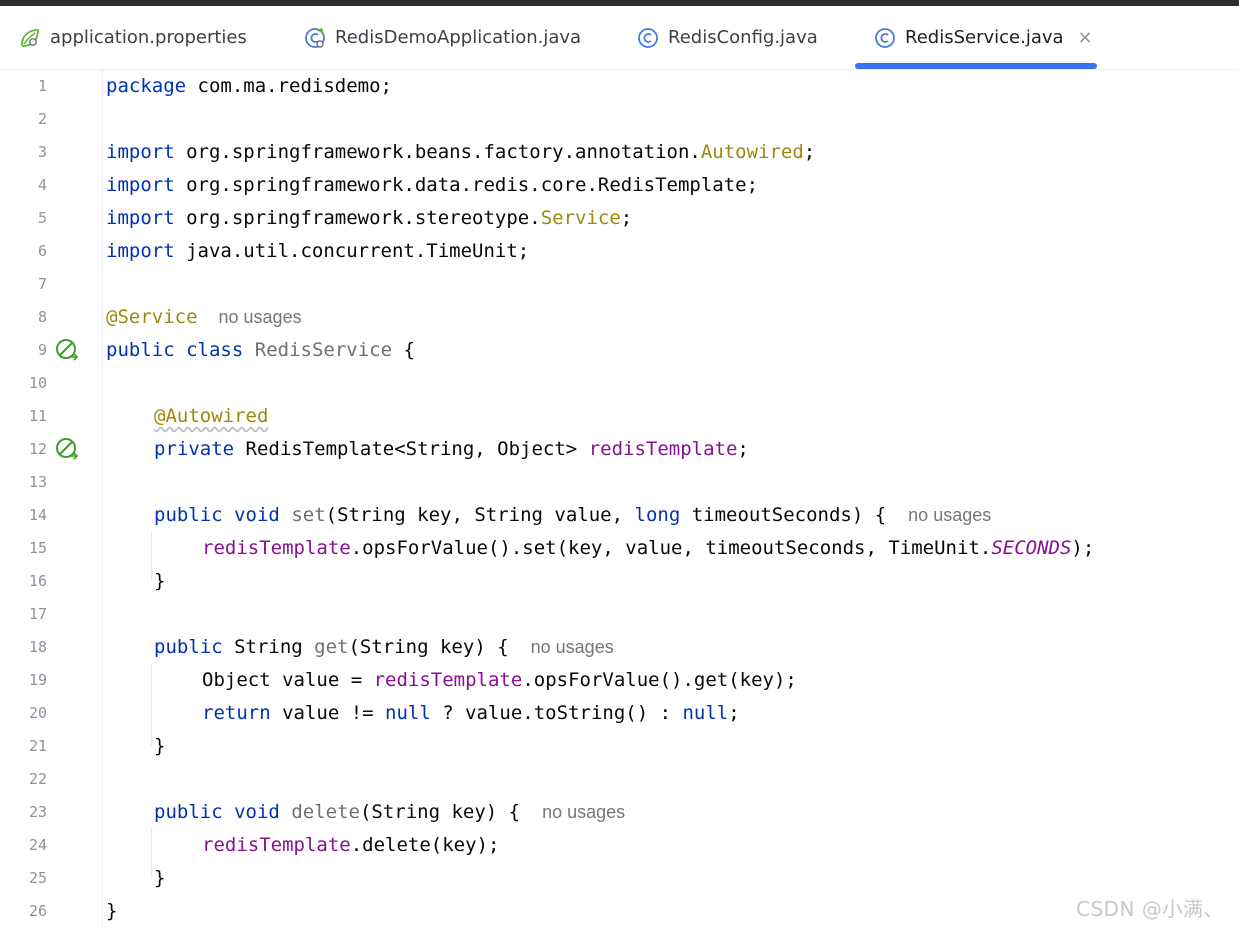  What do you see at coordinates (37, 482) in the screenshot?
I see `line-number: 13` at bounding box center [37, 482].